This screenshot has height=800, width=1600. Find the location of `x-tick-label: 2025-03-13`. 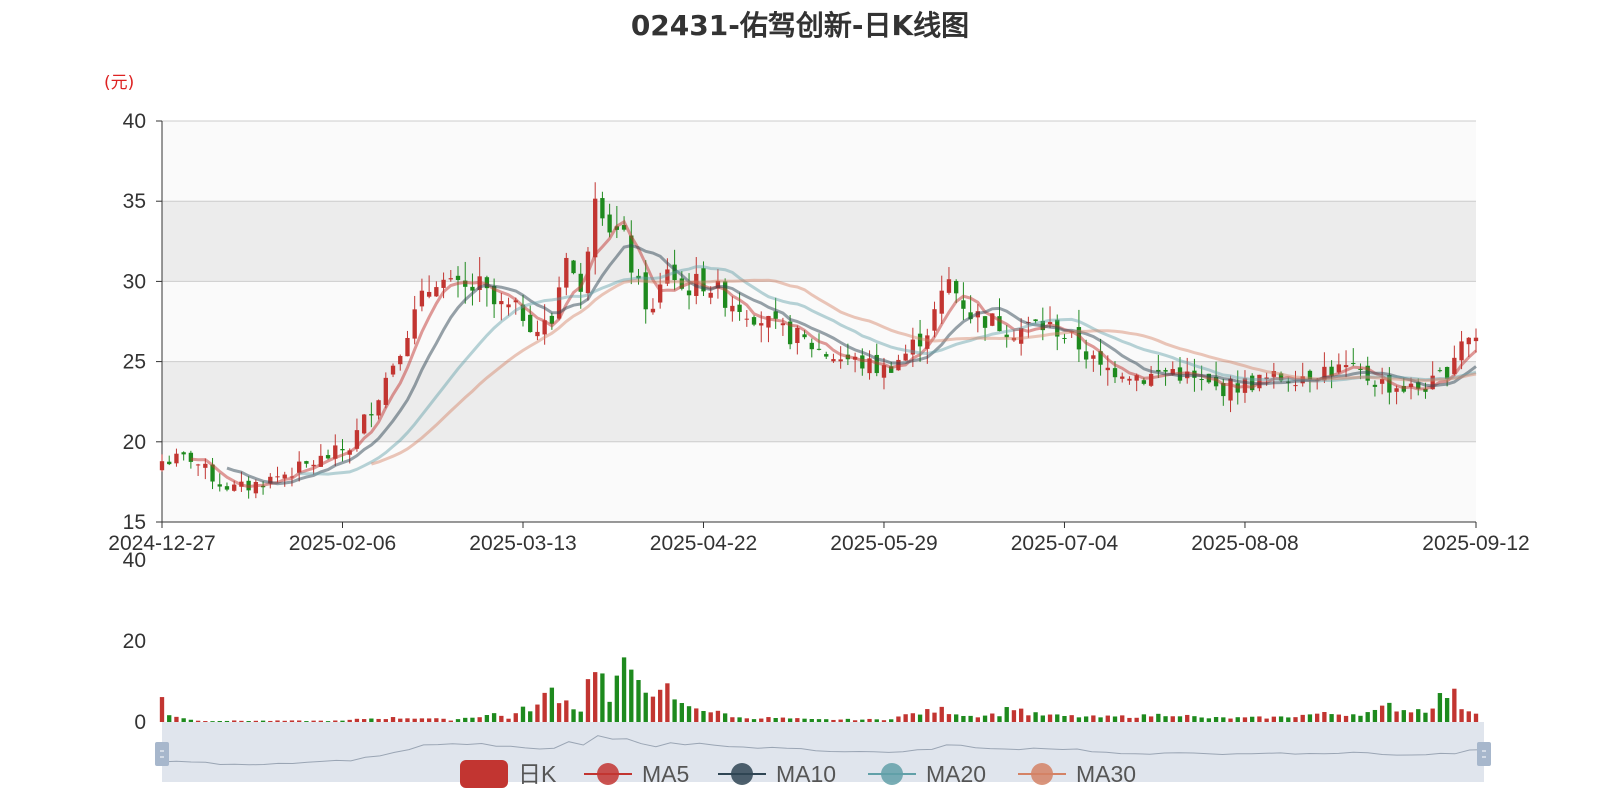

x-tick-label: 2025-03-13 is located at coordinates (522, 543).